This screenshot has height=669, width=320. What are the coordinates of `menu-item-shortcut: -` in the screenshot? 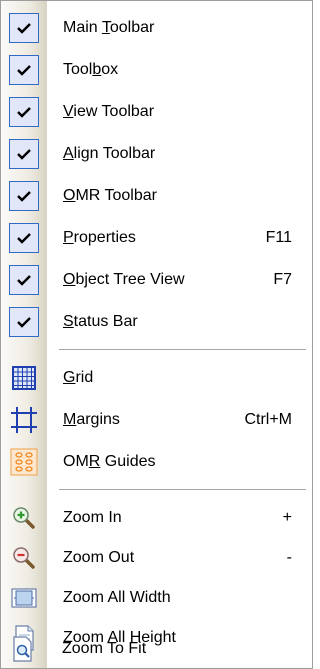 It's located at (289, 557).